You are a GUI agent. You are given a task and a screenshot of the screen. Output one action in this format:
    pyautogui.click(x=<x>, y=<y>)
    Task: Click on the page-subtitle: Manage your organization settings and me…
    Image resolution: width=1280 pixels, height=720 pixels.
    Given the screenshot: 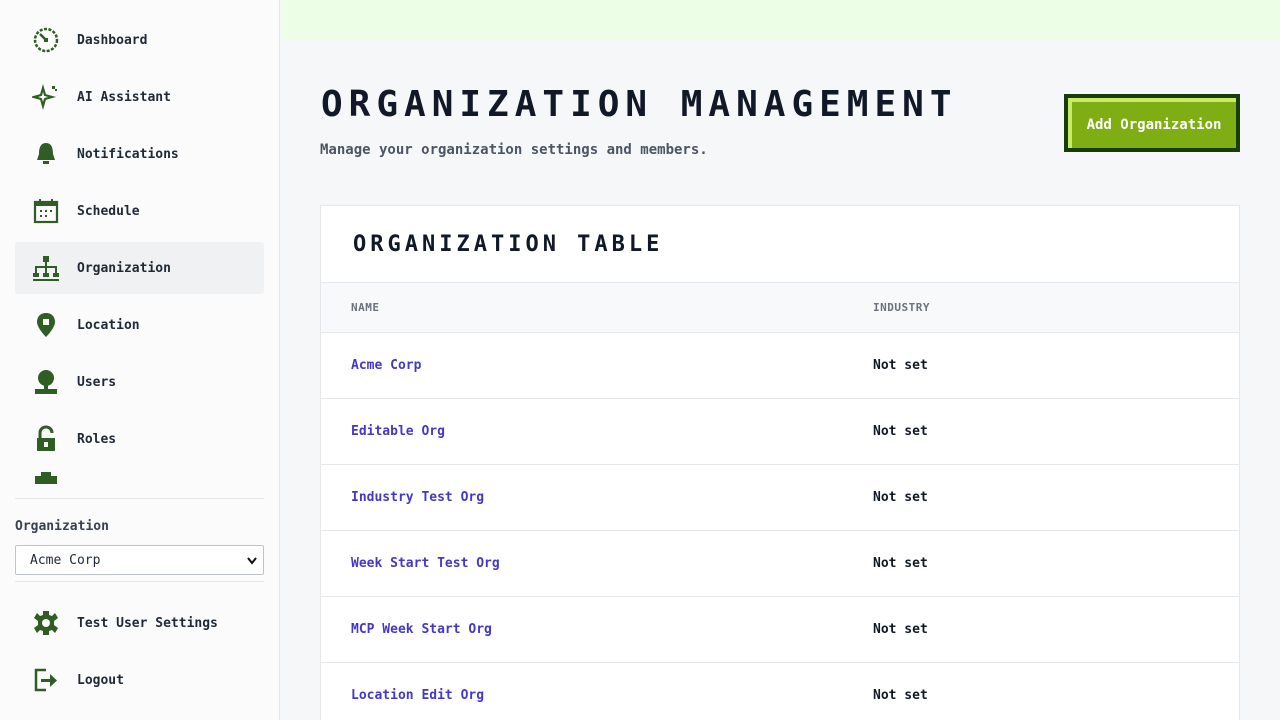 What is the action you would take?
    pyautogui.click(x=514, y=150)
    